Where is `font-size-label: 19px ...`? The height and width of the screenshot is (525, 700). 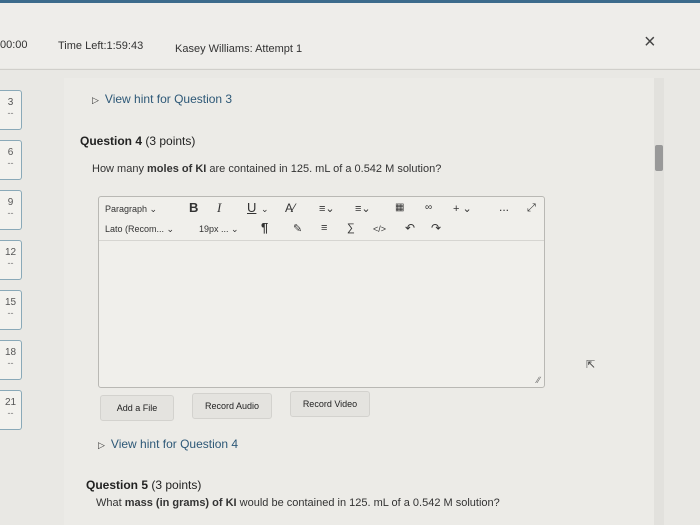 font-size-label: 19px ... is located at coordinates (214, 229).